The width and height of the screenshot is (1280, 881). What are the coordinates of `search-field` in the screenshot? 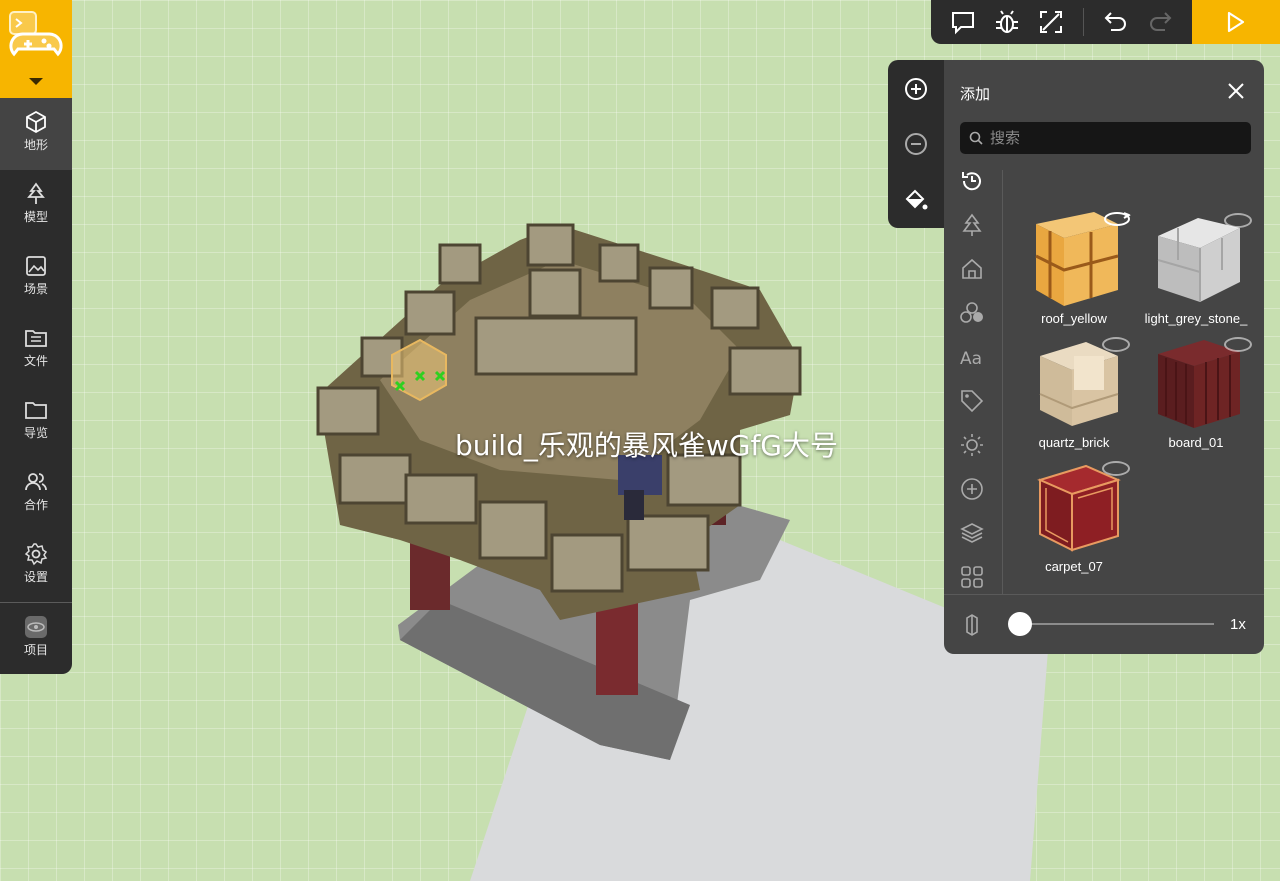 It's located at (1105, 138).